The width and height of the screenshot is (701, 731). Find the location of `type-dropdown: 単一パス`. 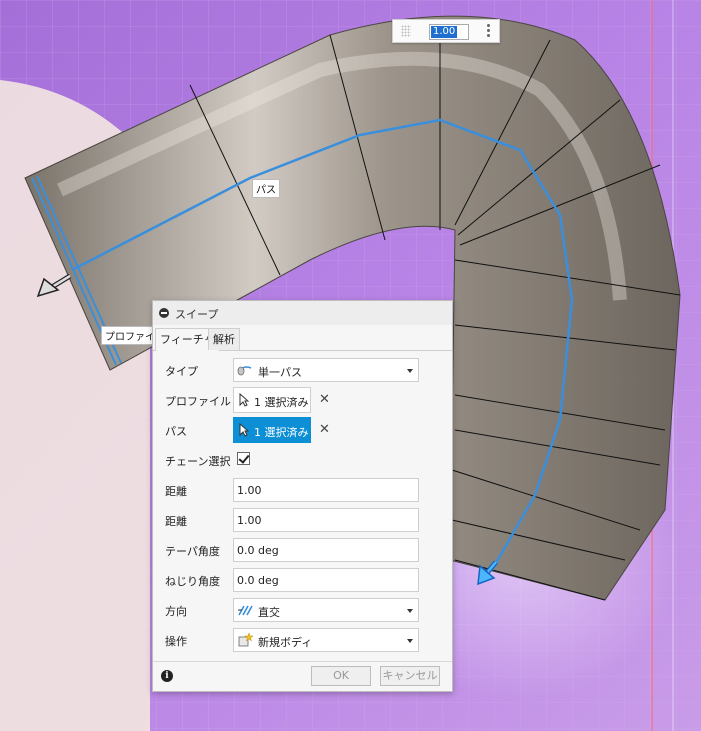

type-dropdown: 単一パス is located at coordinates (326, 370).